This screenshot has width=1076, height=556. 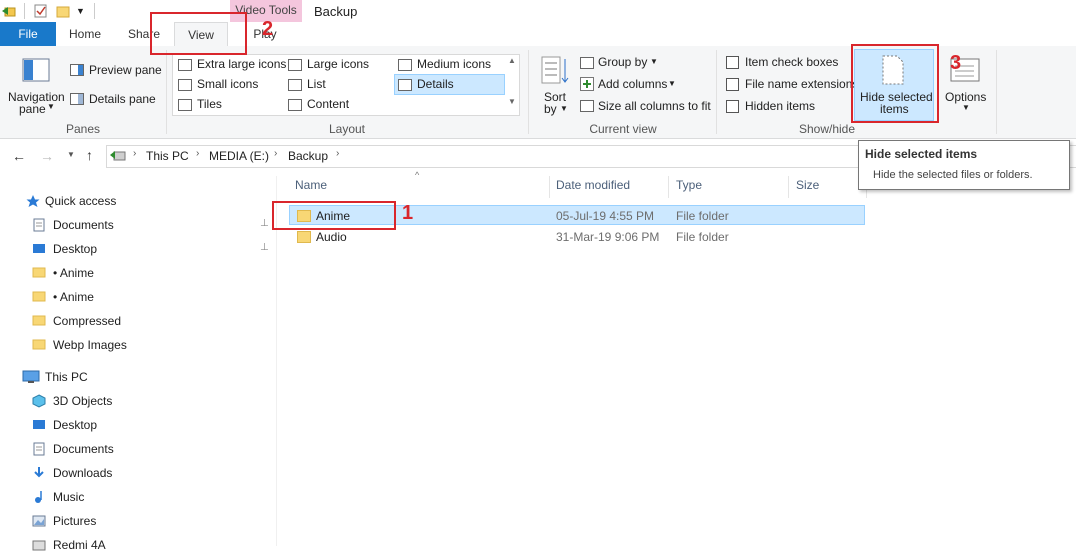 What do you see at coordinates (550, 109) in the screenshot?
I see `sort-by-label-2: by` at bounding box center [550, 109].